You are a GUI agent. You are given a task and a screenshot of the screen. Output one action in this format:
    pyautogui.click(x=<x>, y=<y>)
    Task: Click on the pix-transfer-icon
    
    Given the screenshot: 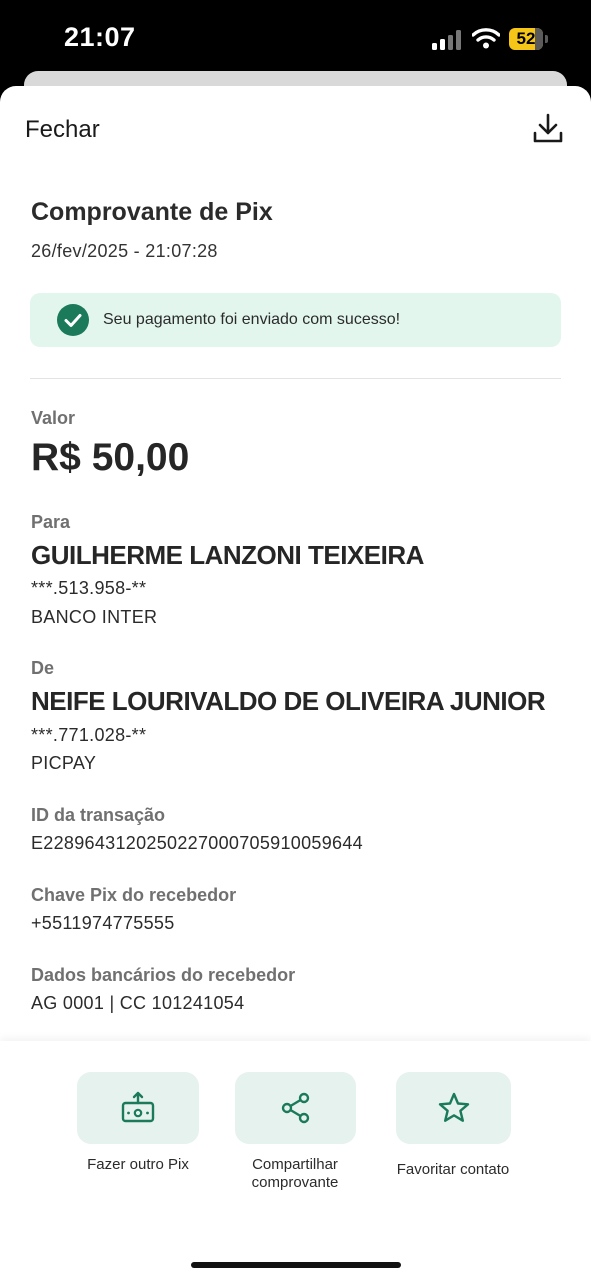 What is the action you would take?
    pyautogui.click(x=138, y=1107)
    